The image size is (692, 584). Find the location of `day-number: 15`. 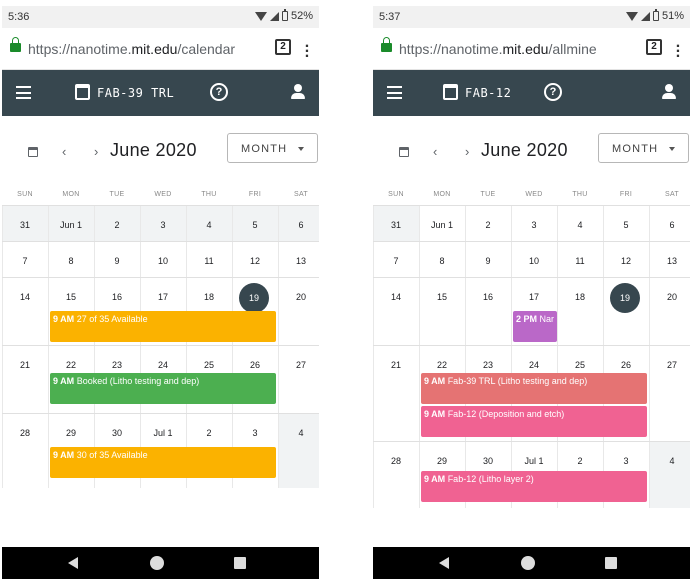

day-number: 15 is located at coordinates (442, 297).